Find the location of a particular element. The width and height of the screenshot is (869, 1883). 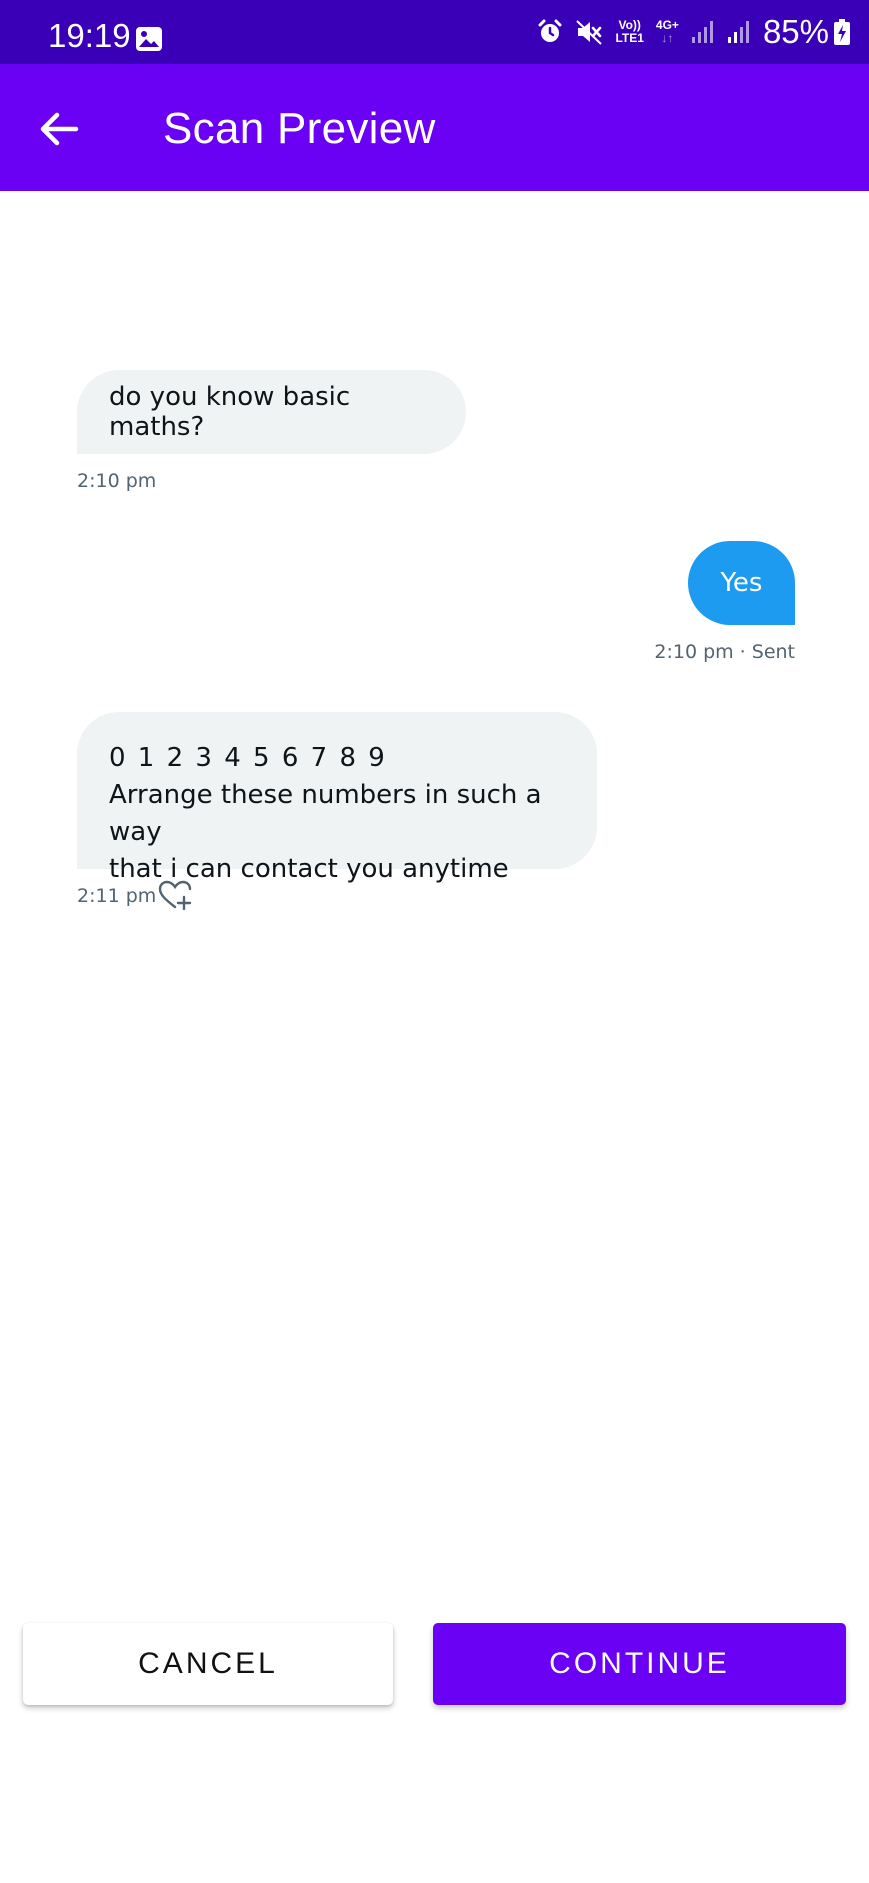

message-text: Yes is located at coordinates (741, 583).